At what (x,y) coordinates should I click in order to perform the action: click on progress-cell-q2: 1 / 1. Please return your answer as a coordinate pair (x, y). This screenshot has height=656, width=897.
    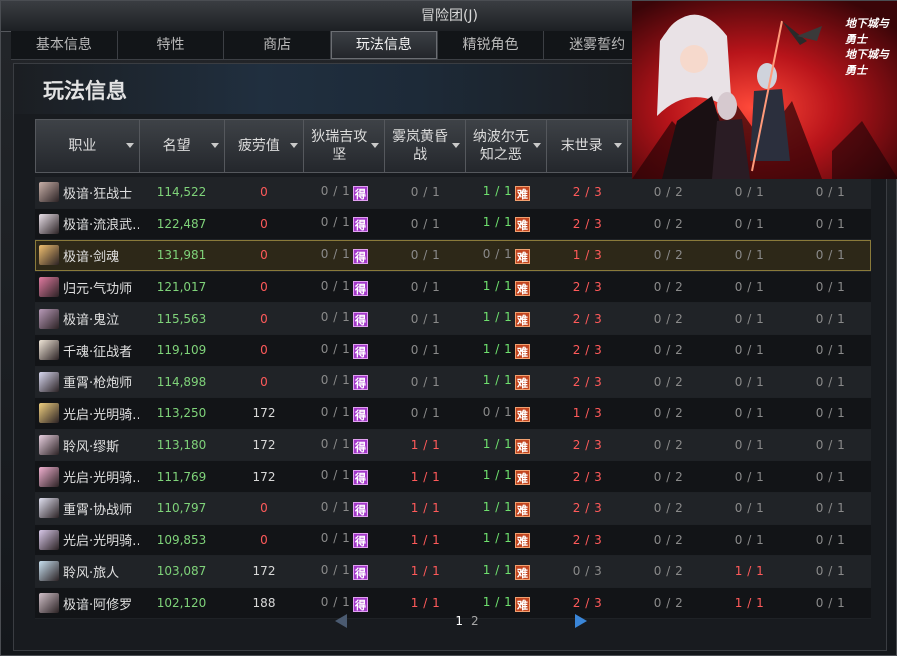
    Looking at the image, I should click on (425, 603).